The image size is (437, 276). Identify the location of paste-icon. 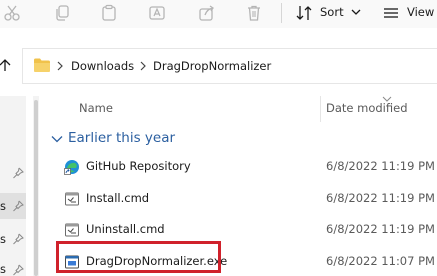
(109, 13).